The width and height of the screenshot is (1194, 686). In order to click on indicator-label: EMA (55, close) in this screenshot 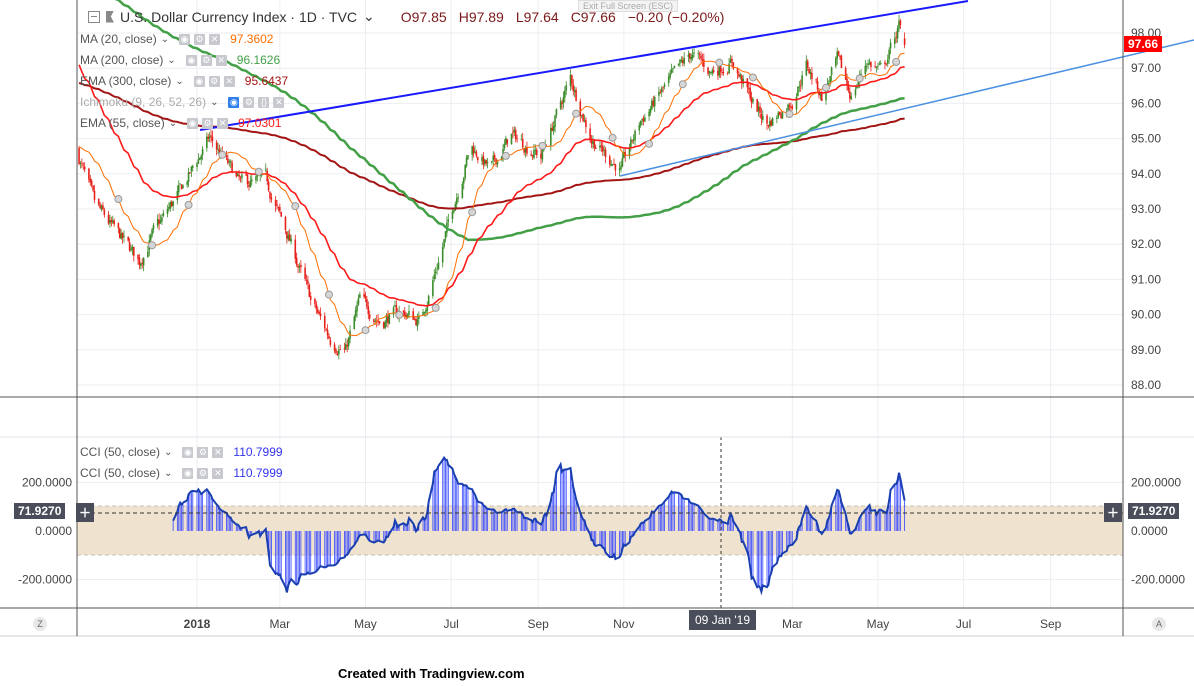, I will do `click(122, 123)`.